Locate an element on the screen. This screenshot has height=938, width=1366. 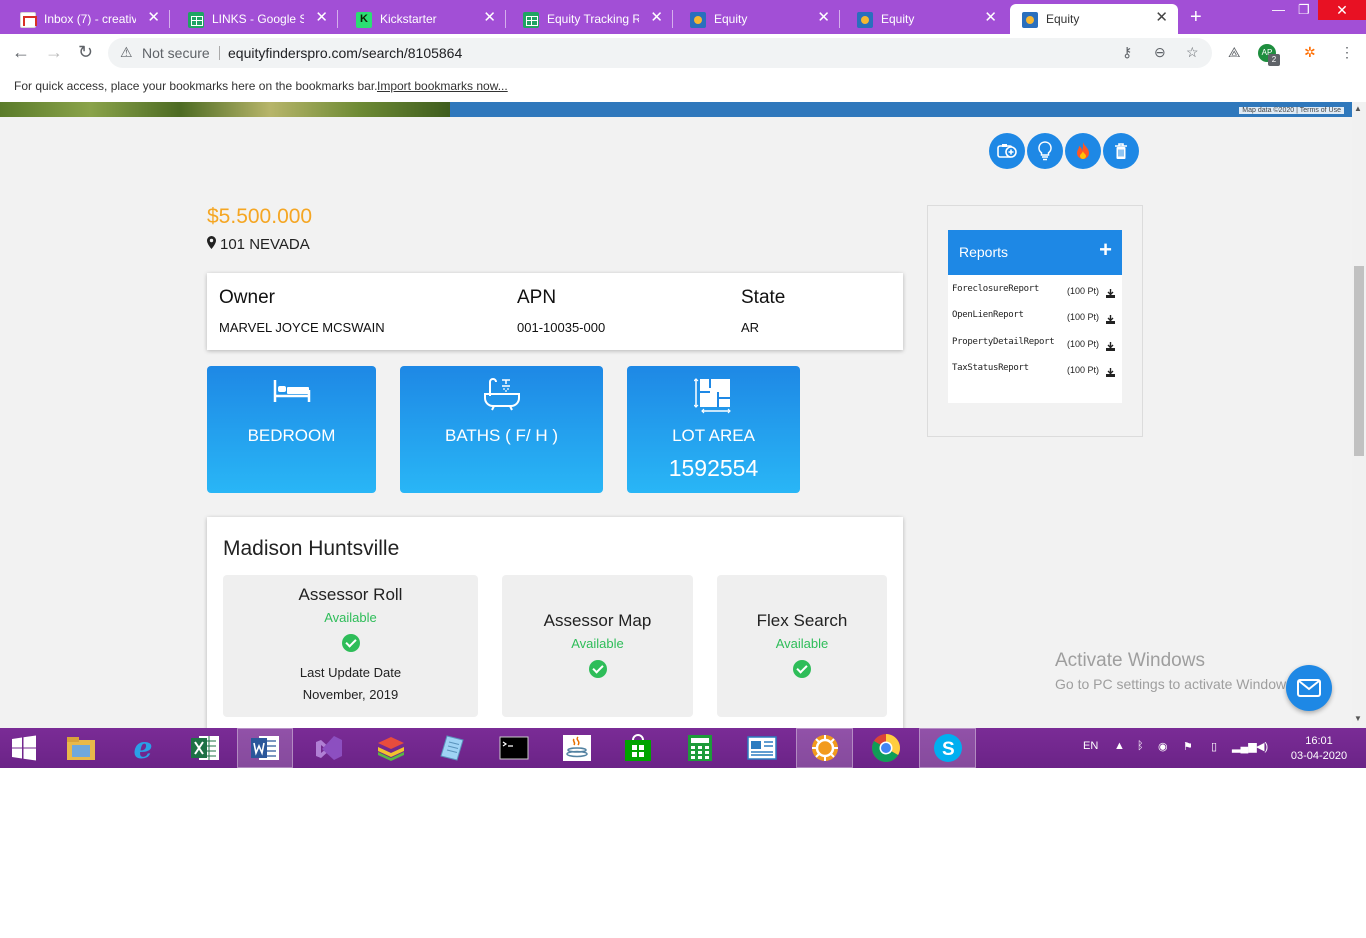
security-label: Not secure is located at coordinates (176, 53).